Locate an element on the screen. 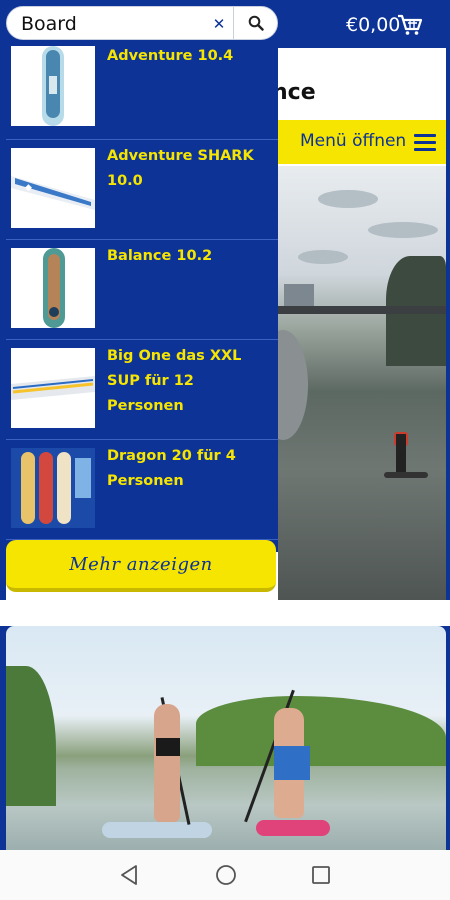  result-item: Dragon 20 für 4 Personen is located at coordinates (142, 490).